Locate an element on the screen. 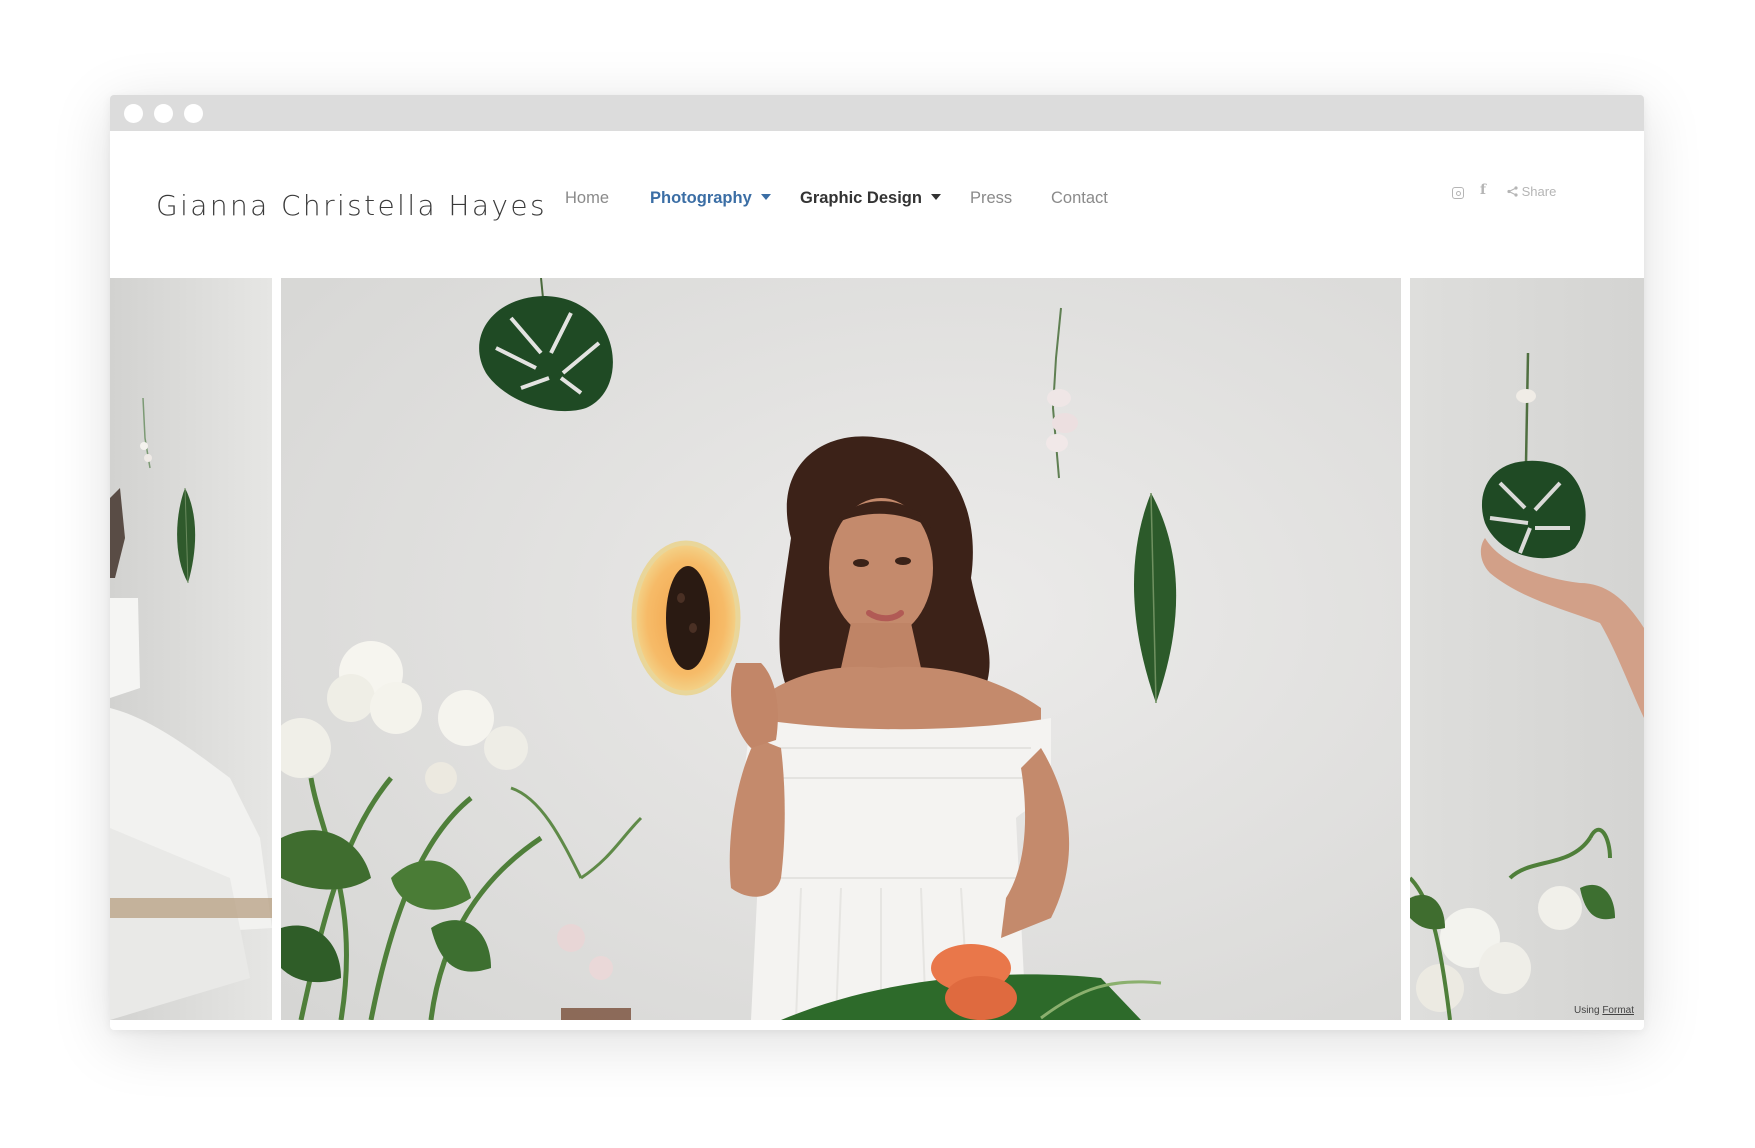 This screenshot has height=1148, width=1755. instagram-link is located at coordinates (1458, 194).